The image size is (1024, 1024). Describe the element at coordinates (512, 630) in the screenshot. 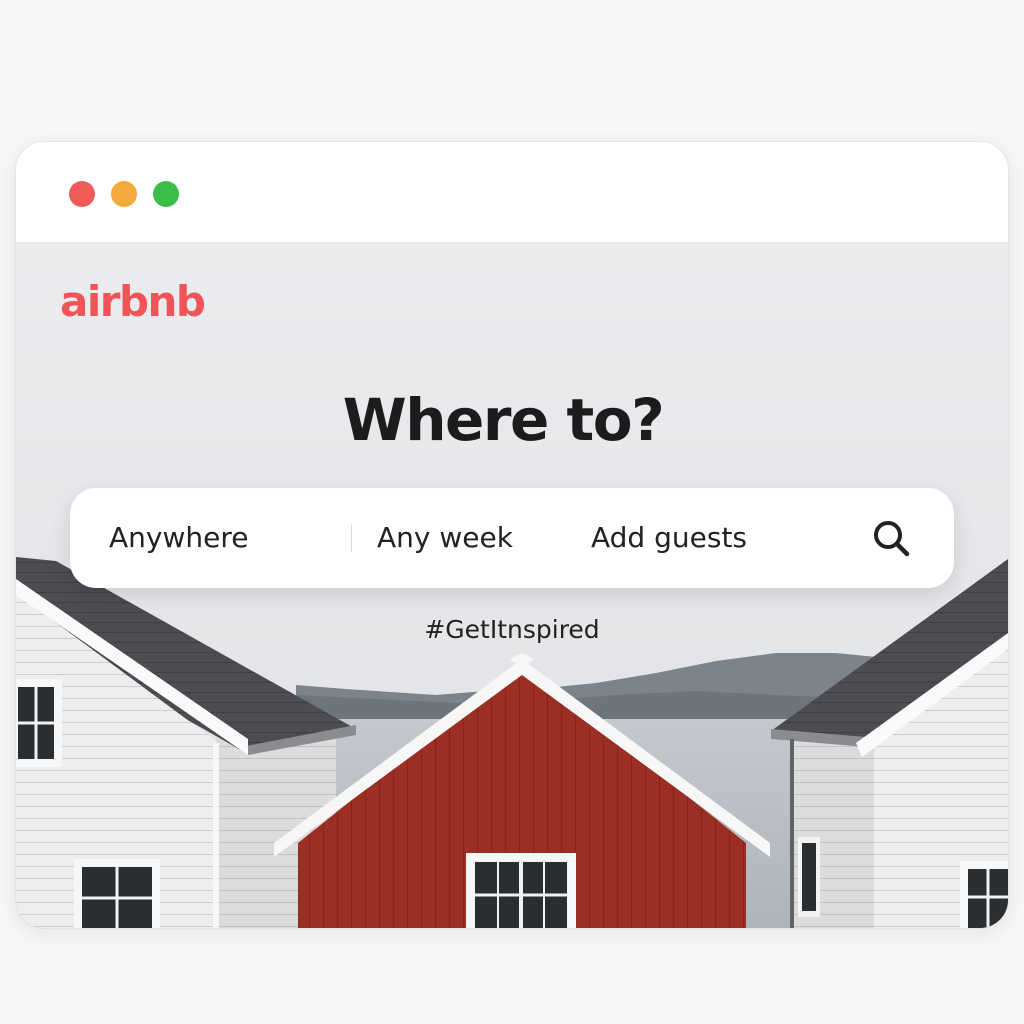

I see `inspiration-hashtag: #GetItnspired` at that location.